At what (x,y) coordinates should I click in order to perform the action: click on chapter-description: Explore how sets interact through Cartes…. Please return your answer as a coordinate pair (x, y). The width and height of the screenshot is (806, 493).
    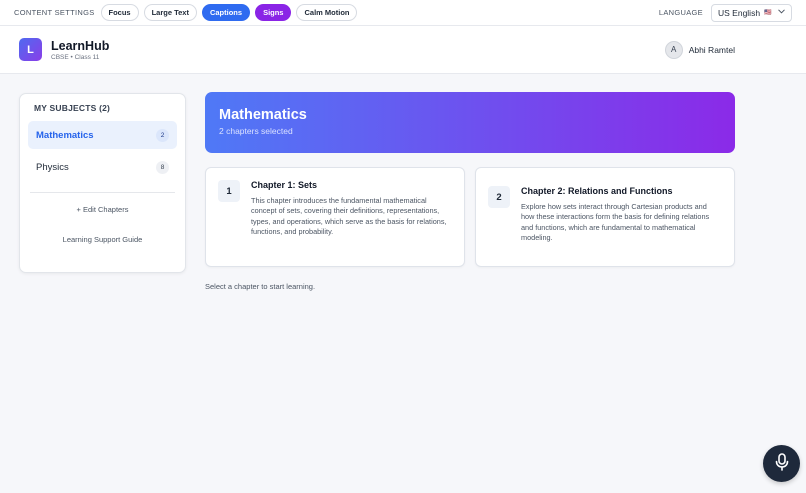
    Looking at the image, I should click on (615, 222).